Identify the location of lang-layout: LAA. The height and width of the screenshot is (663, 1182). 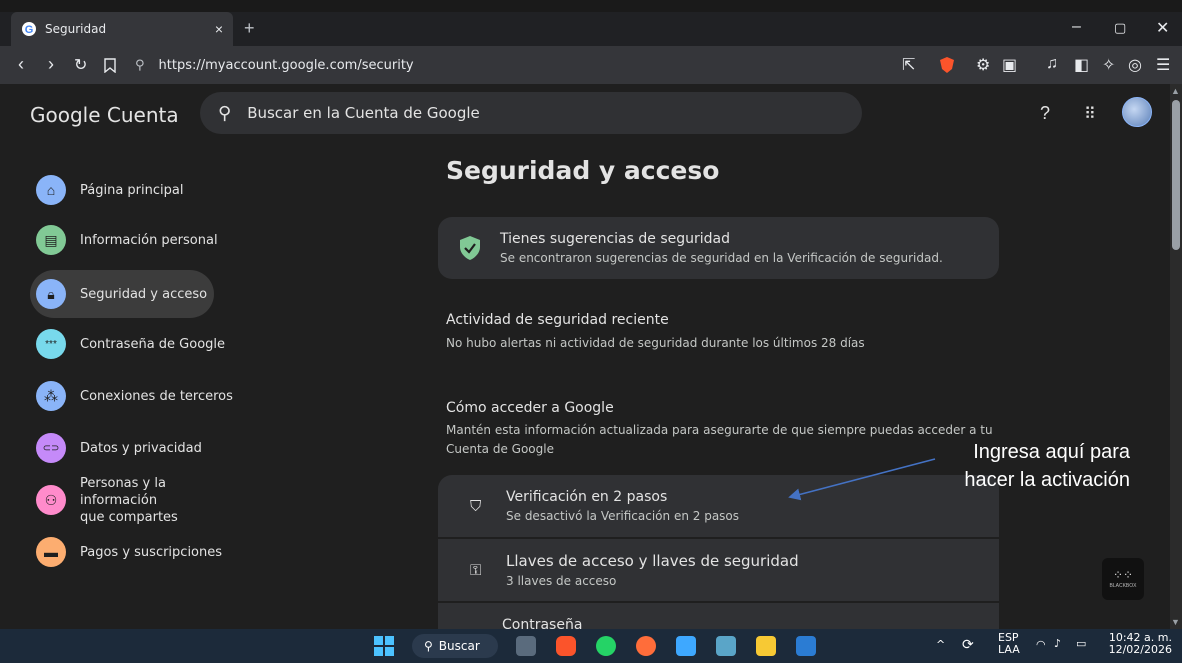
(1009, 649).